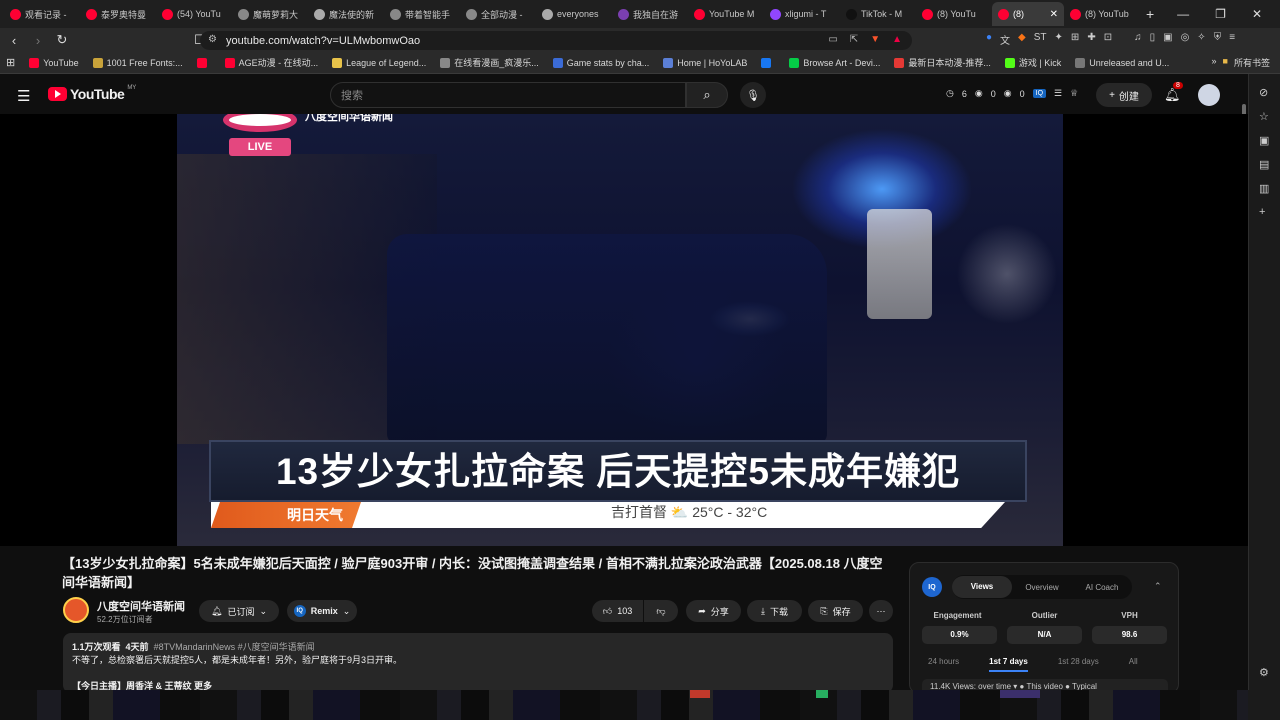  What do you see at coordinates (14, 40) in the screenshot?
I see `back-icon: ‹` at bounding box center [14, 40].